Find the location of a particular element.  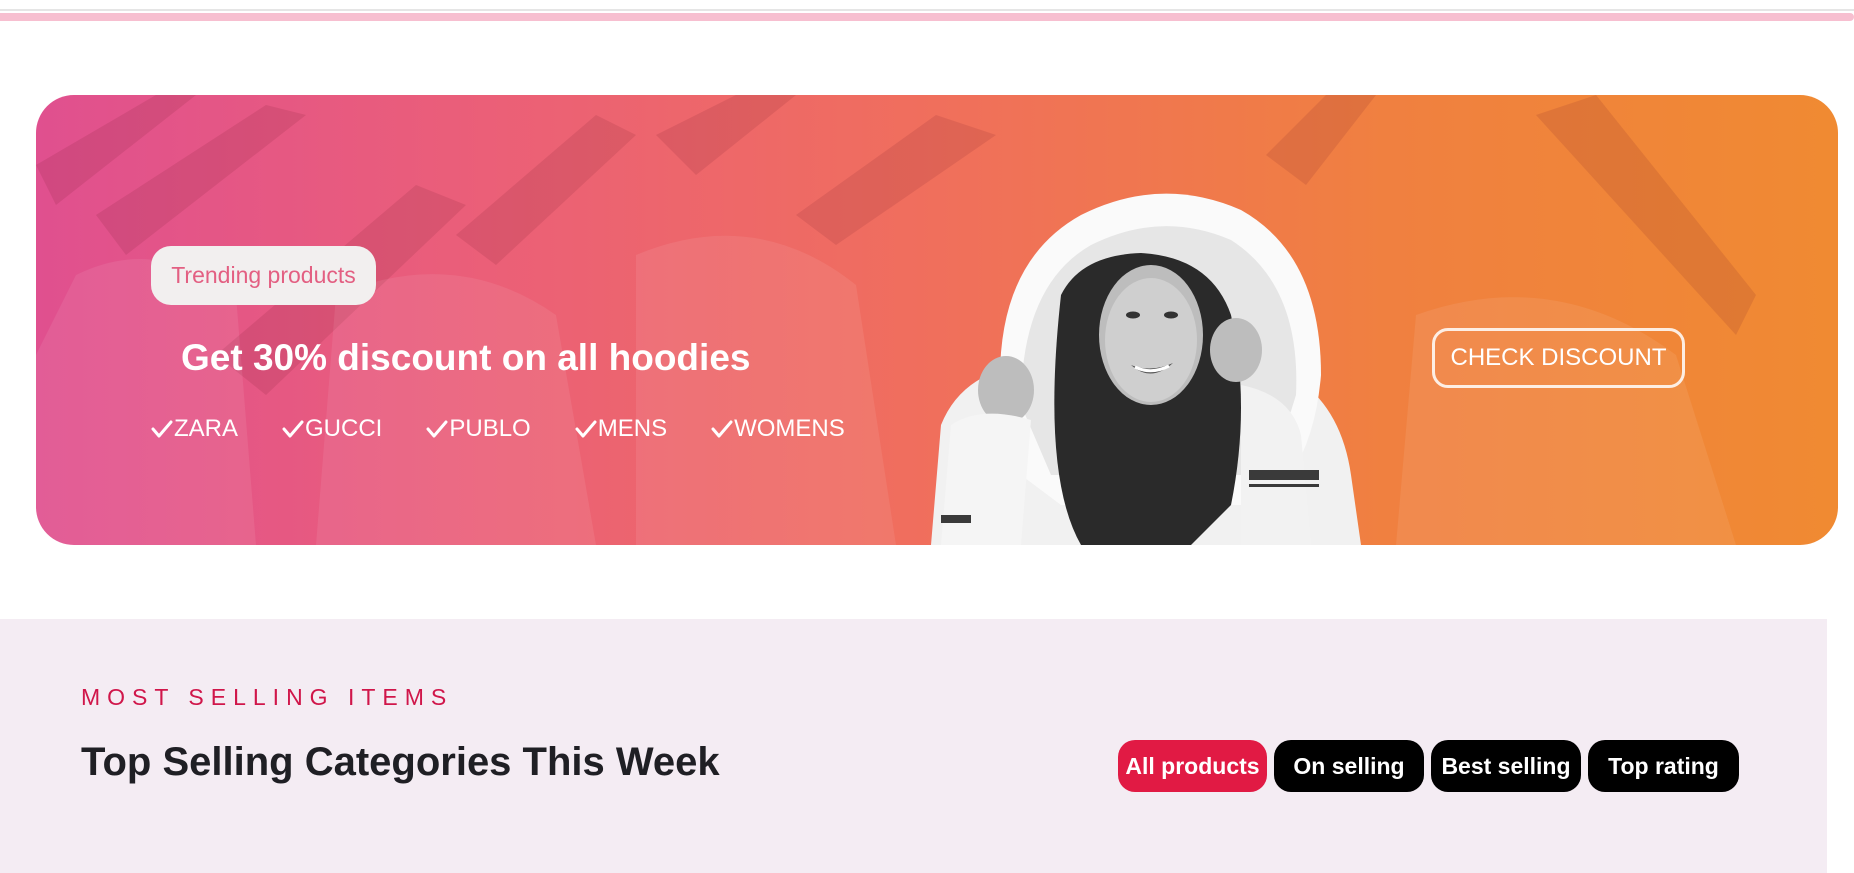

brand-item-mens: MENS is located at coordinates (621, 429).